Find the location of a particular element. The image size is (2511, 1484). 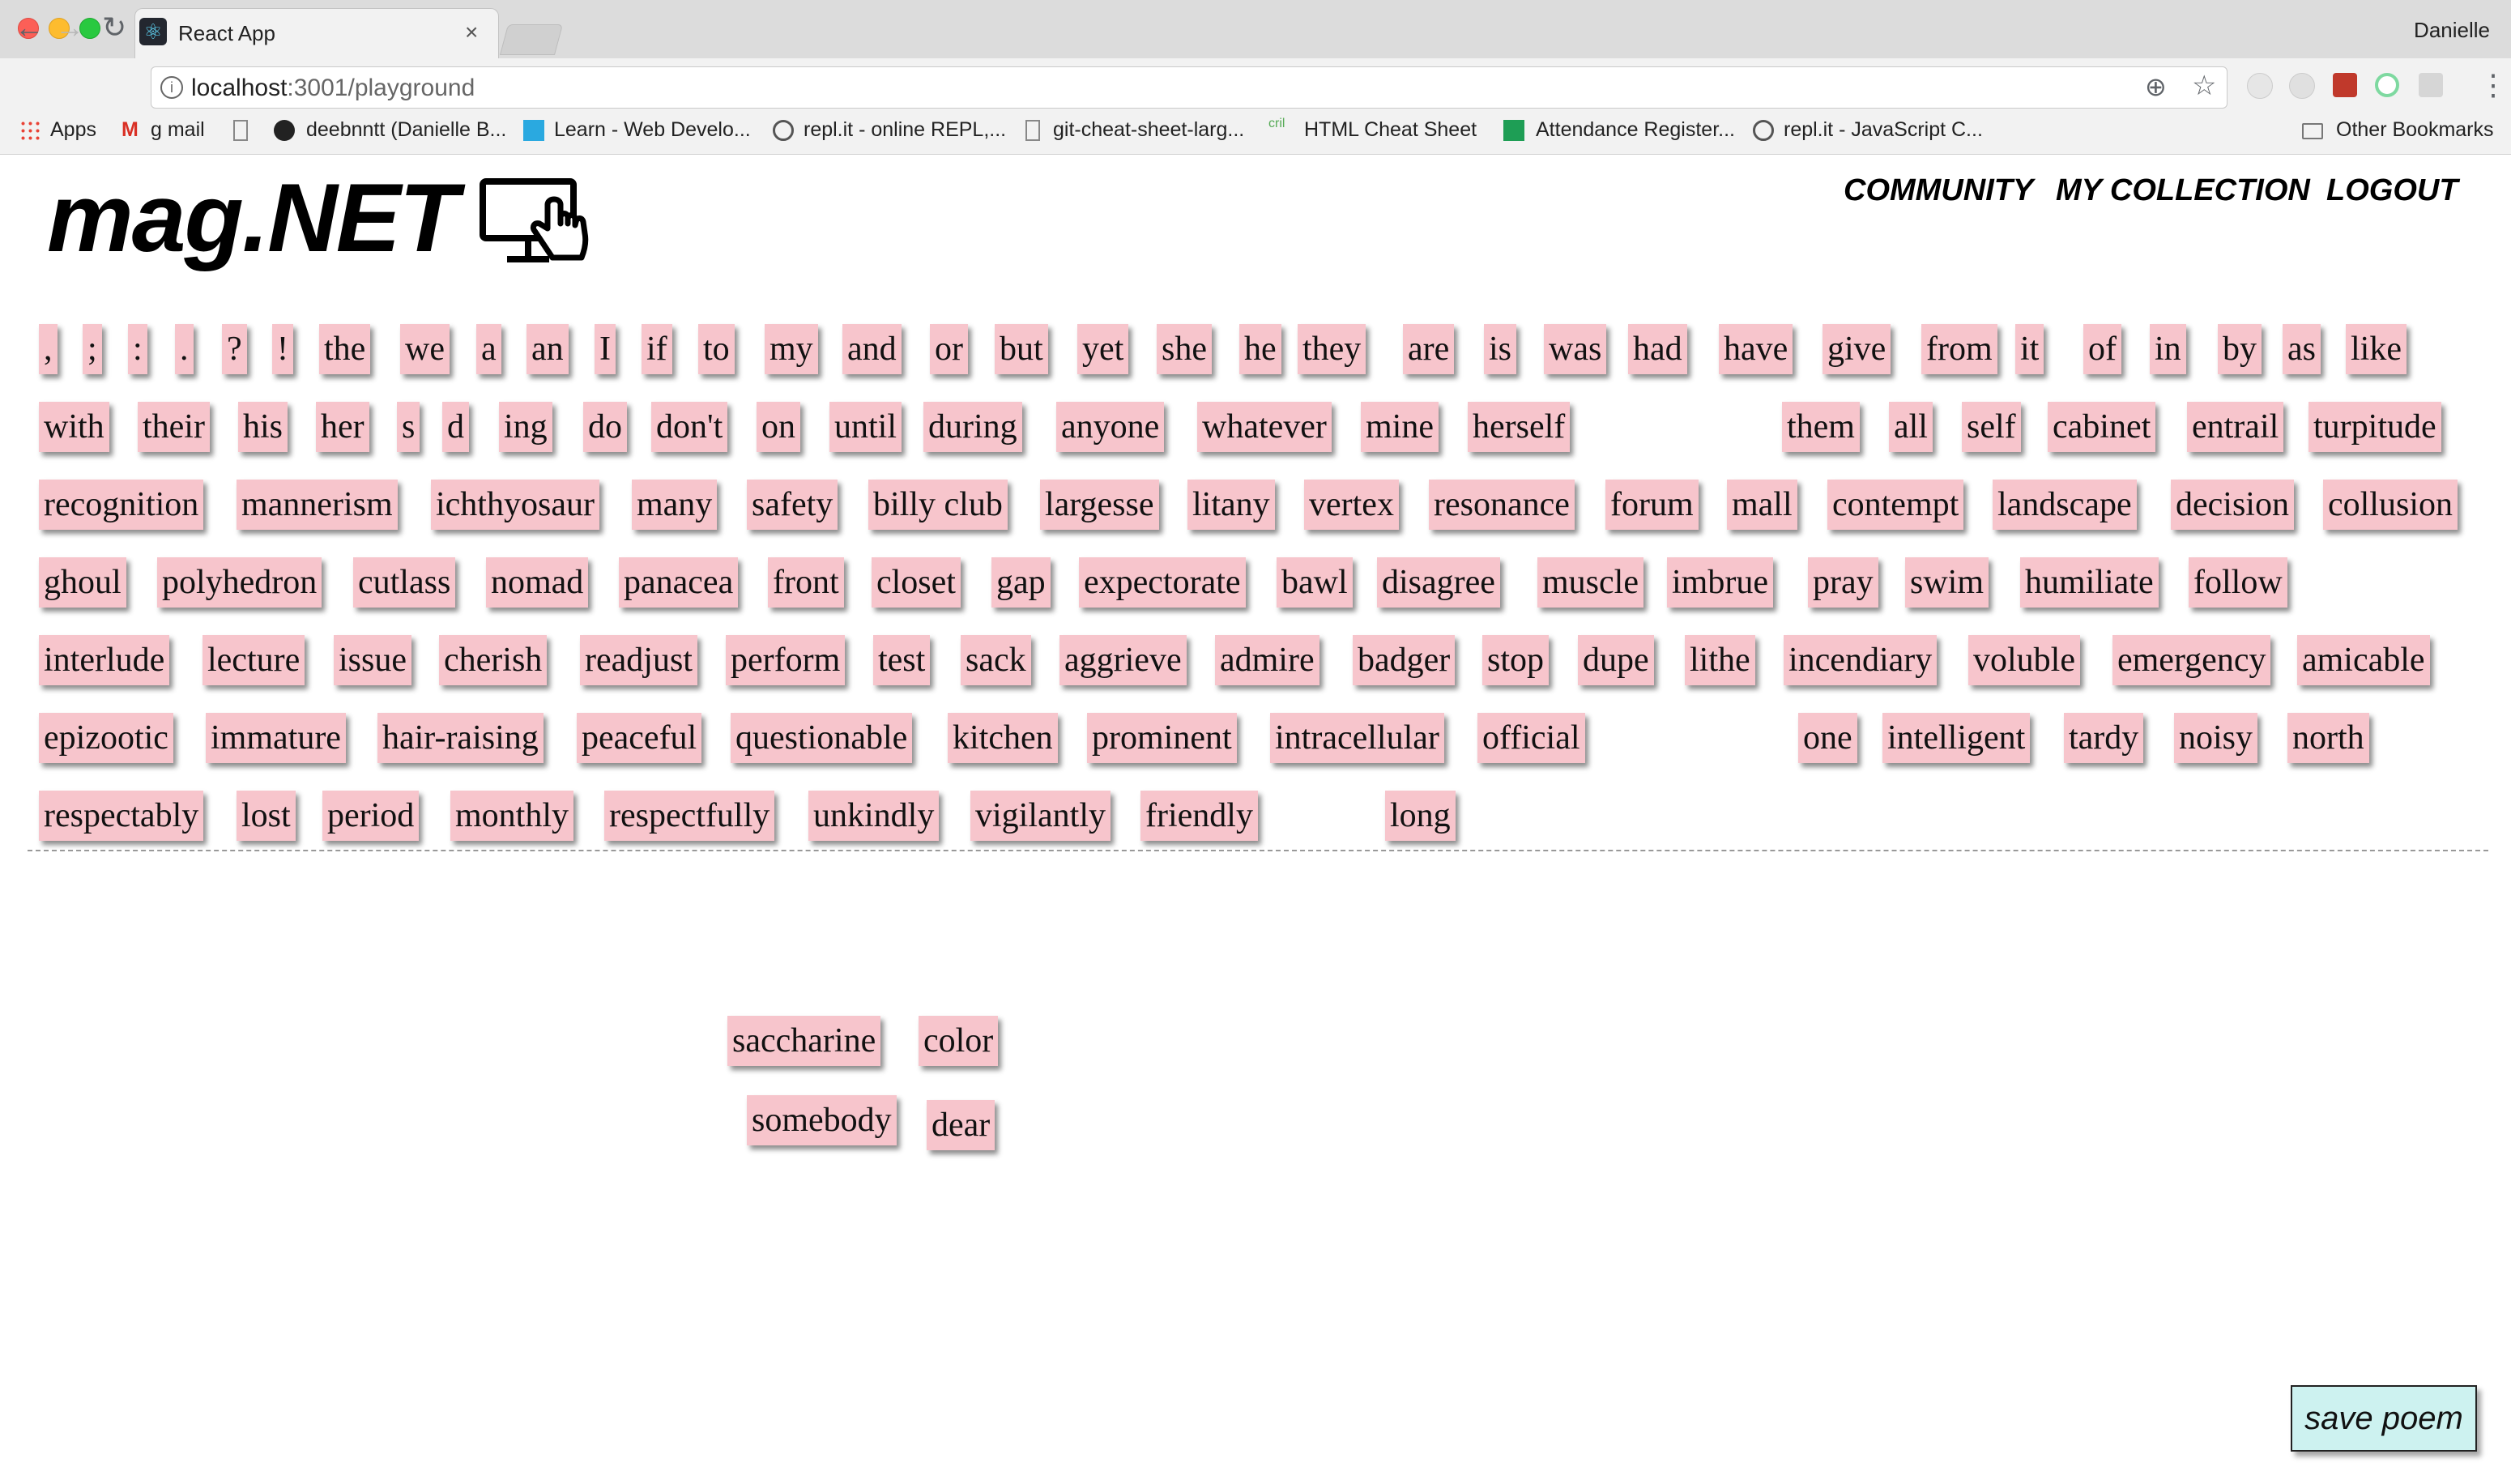

word-magnet: sack is located at coordinates (996, 660).